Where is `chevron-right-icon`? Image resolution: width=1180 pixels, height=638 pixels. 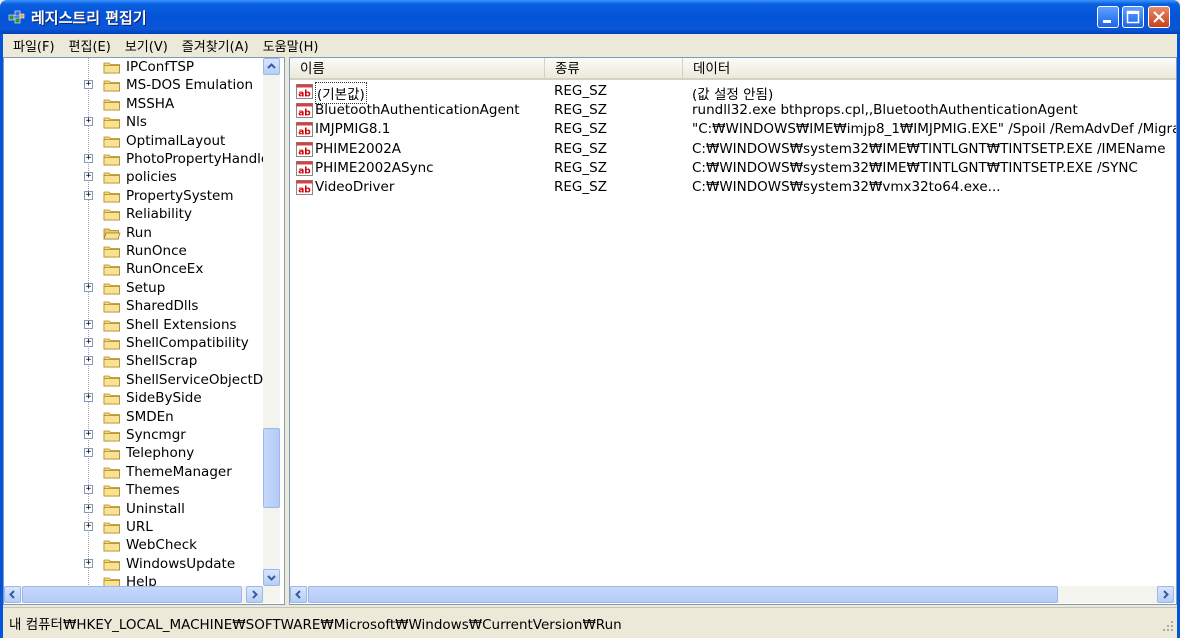 chevron-right-icon is located at coordinates (255, 594).